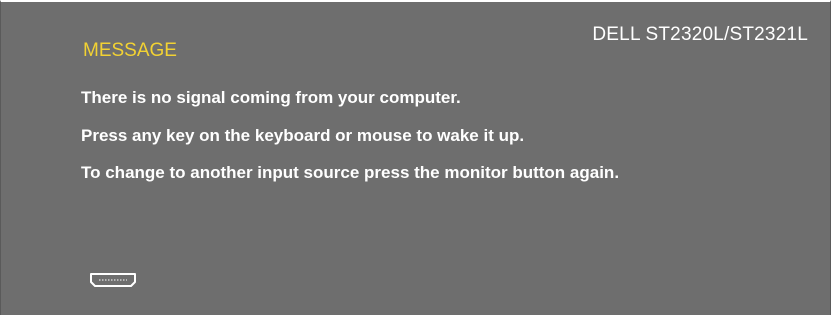 The width and height of the screenshot is (833, 318). I want to click on message-title: MESSAGE, so click(130, 50).